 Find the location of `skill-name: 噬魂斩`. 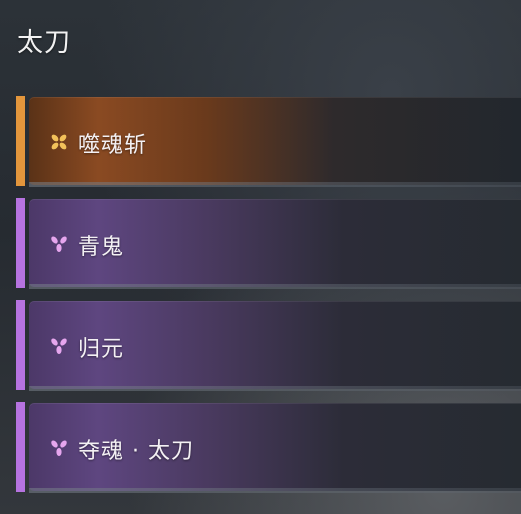

skill-name: 噬魂斩 is located at coordinates (113, 145).